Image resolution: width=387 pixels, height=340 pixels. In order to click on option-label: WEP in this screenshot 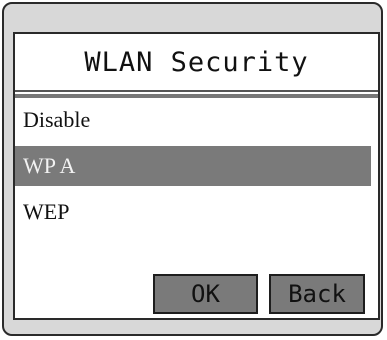, I will do `click(46, 211)`.